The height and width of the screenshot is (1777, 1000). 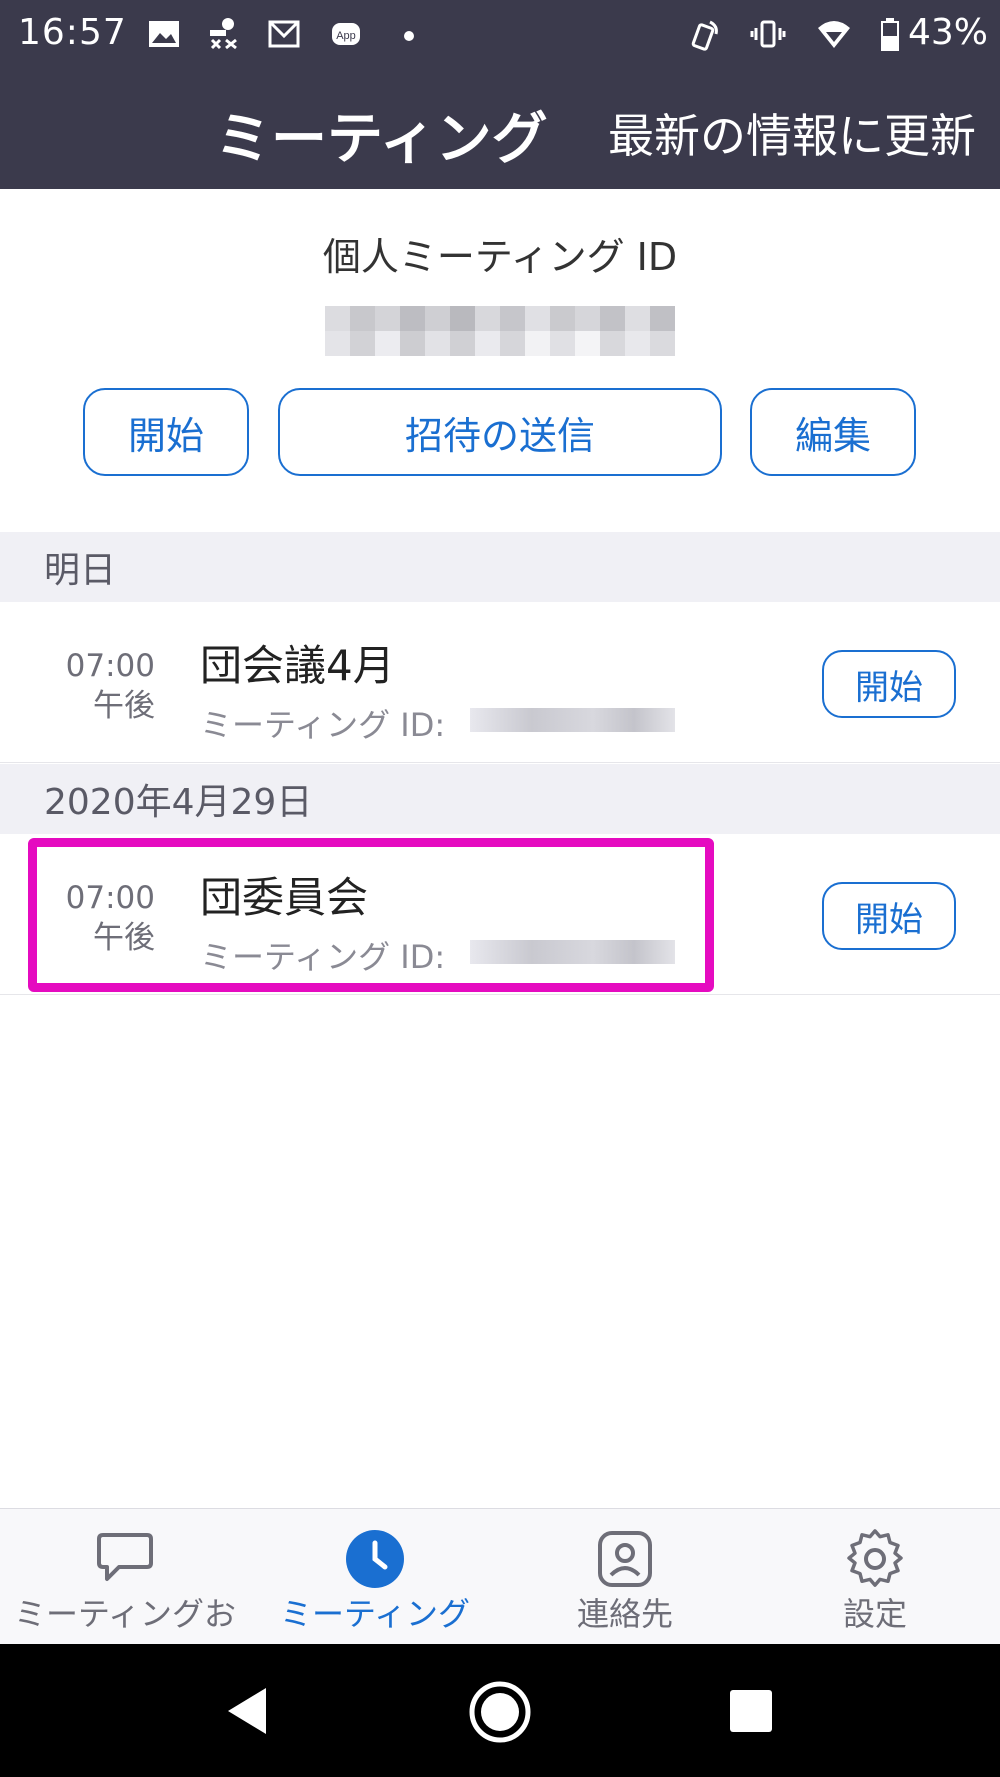 I want to click on chat-bubble-icon, so click(x=125, y=1557).